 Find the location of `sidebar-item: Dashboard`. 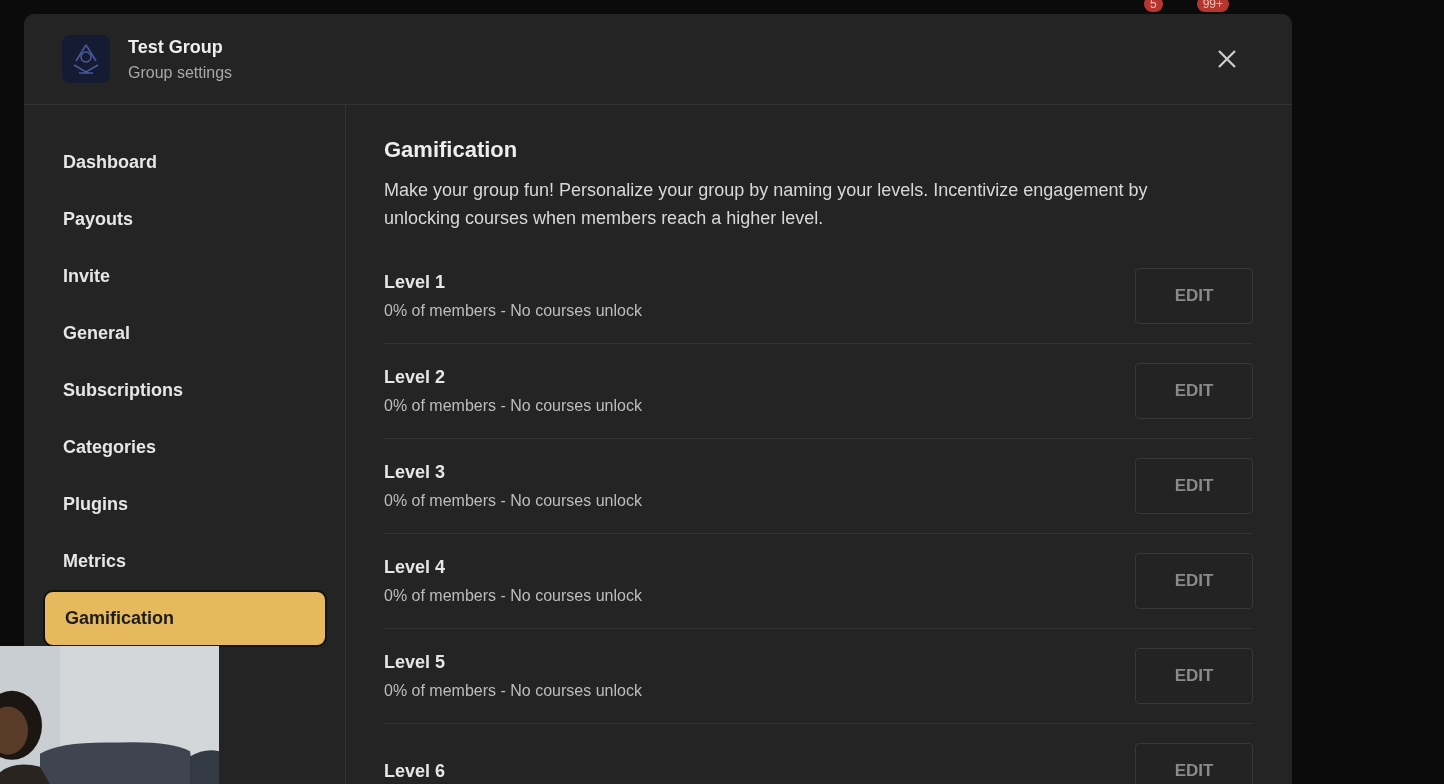

sidebar-item: Dashboard is located at coordinates (185, 162).